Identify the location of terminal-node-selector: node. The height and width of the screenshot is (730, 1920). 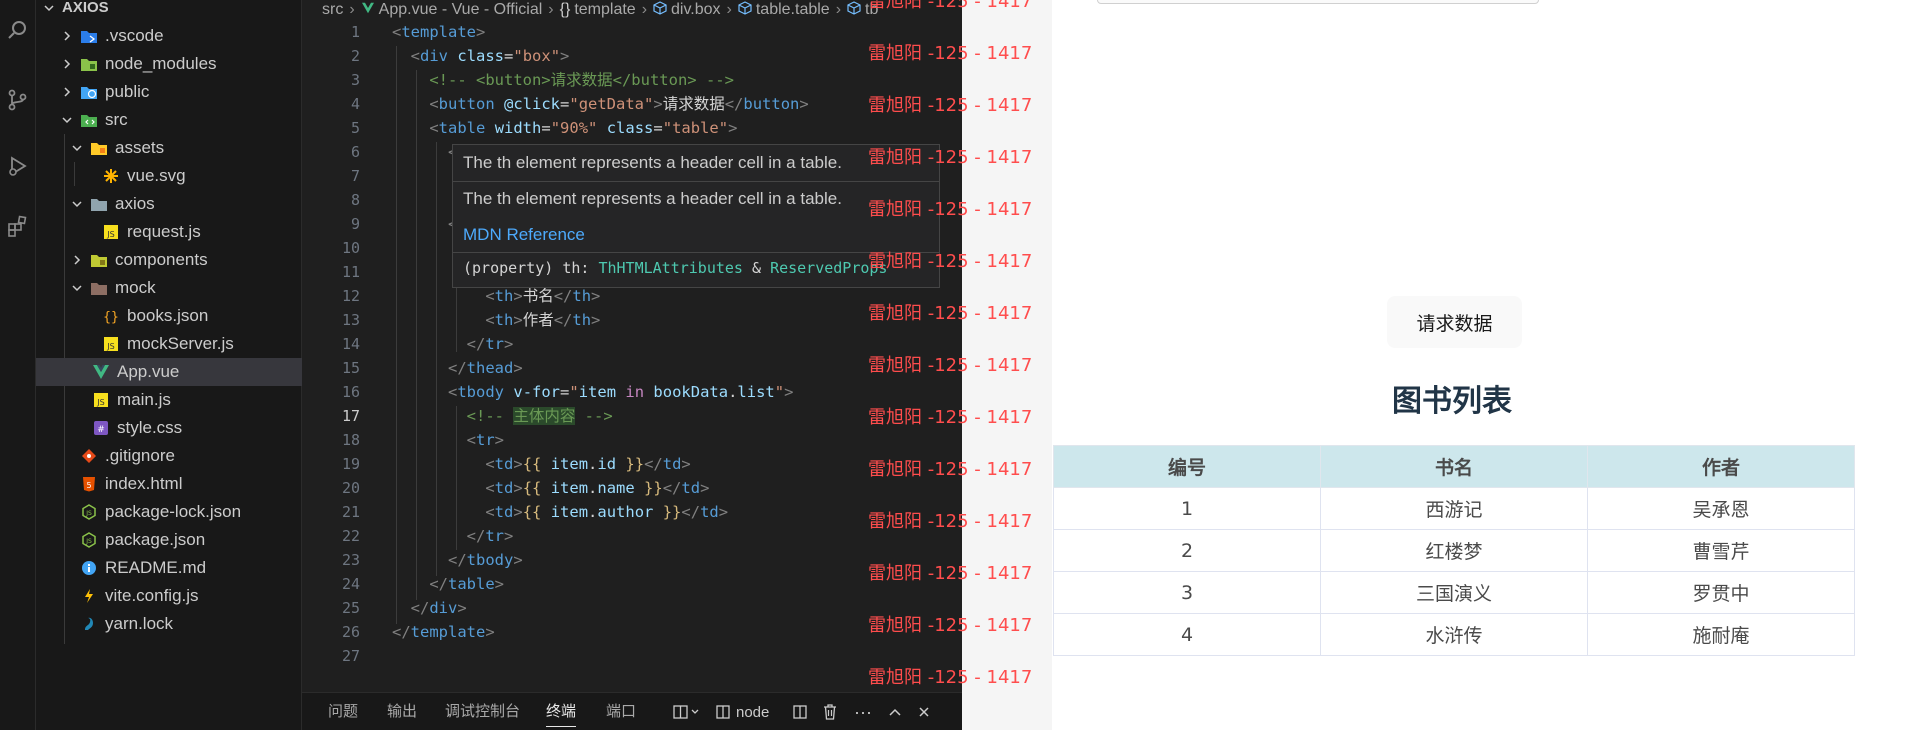
(748, 711).